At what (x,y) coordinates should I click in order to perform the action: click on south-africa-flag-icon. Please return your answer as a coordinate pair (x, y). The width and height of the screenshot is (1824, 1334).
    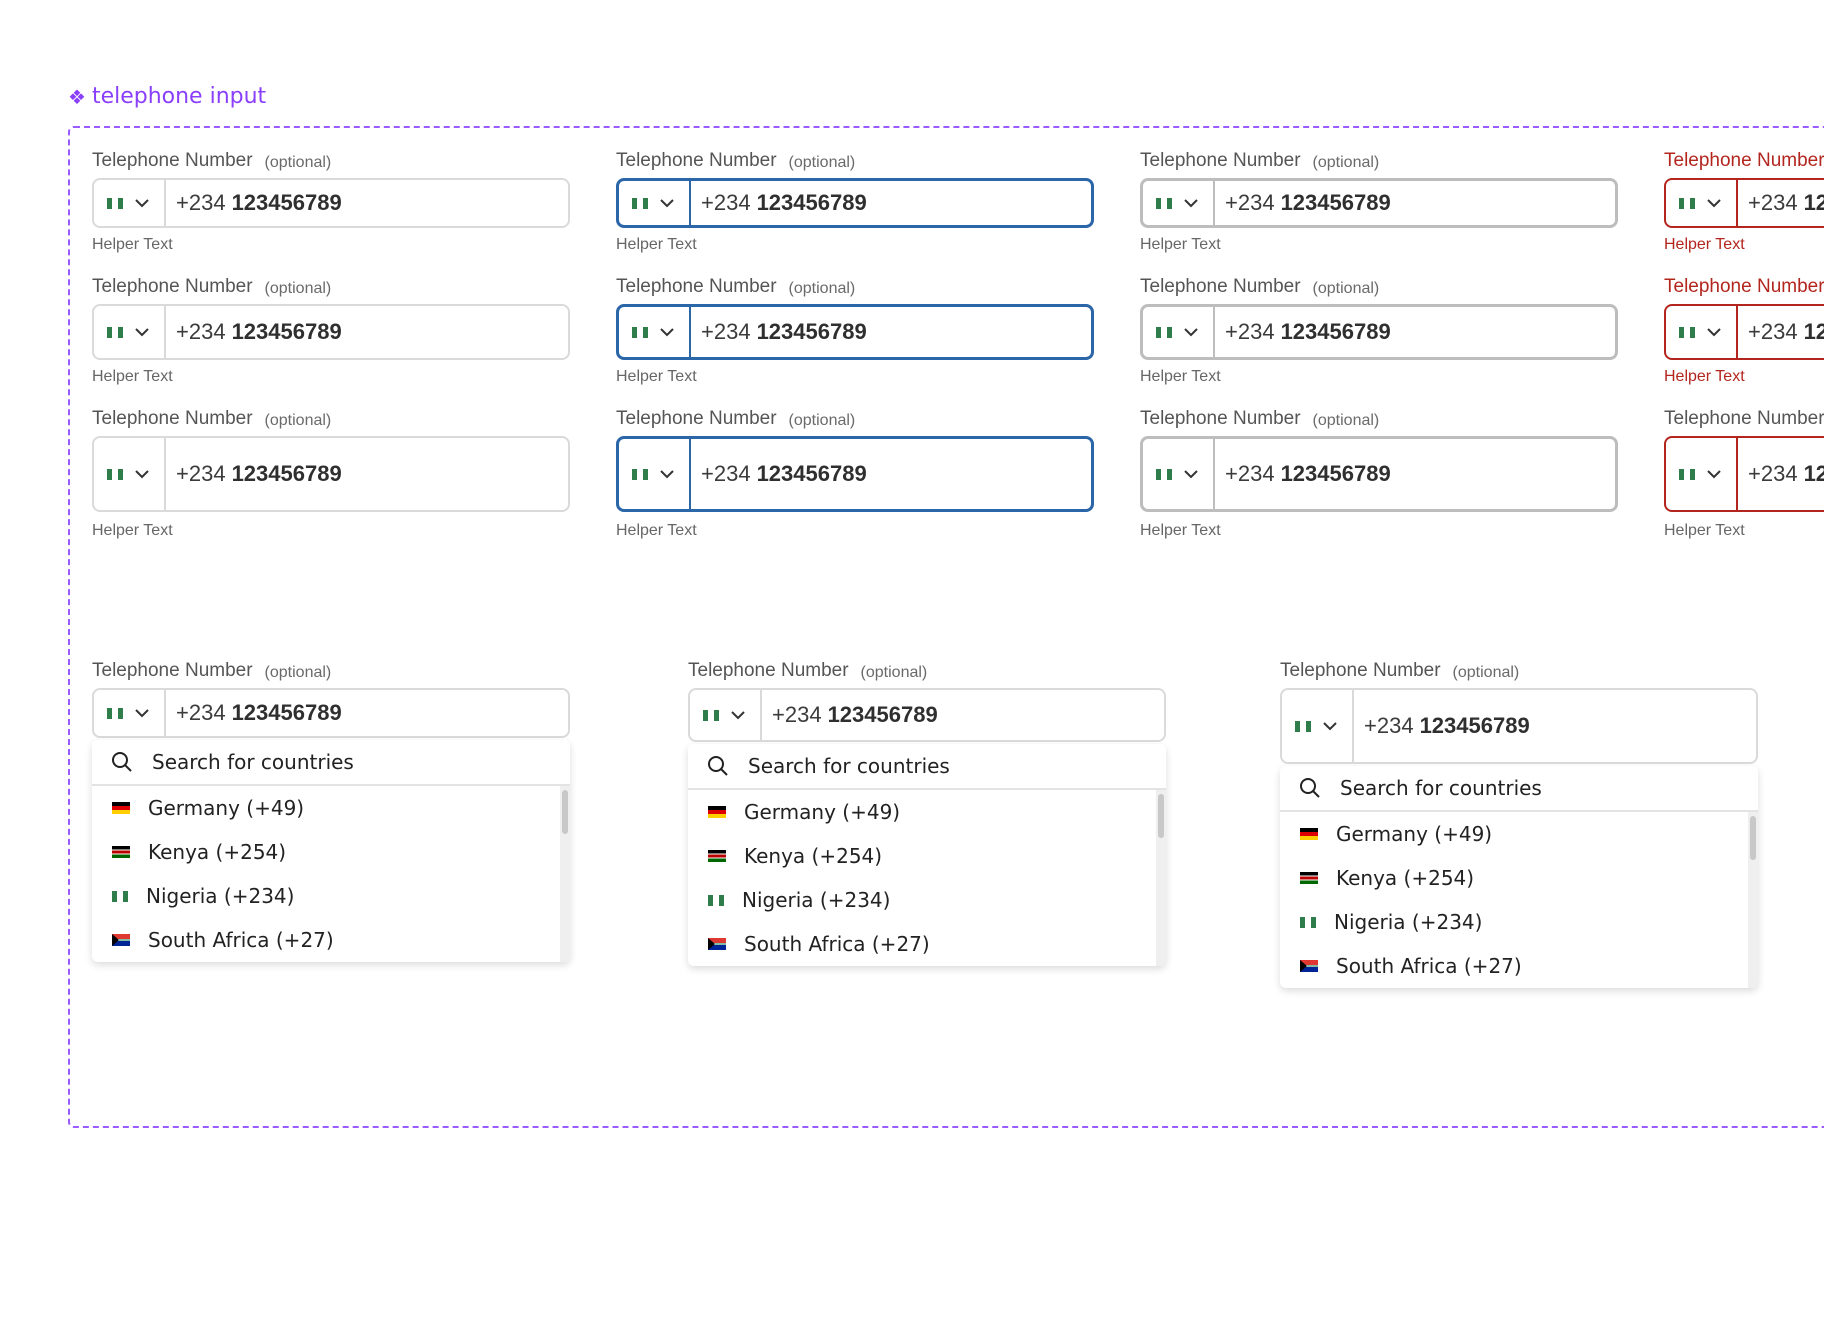
    Looking at the image, I should click on (1309, 966).